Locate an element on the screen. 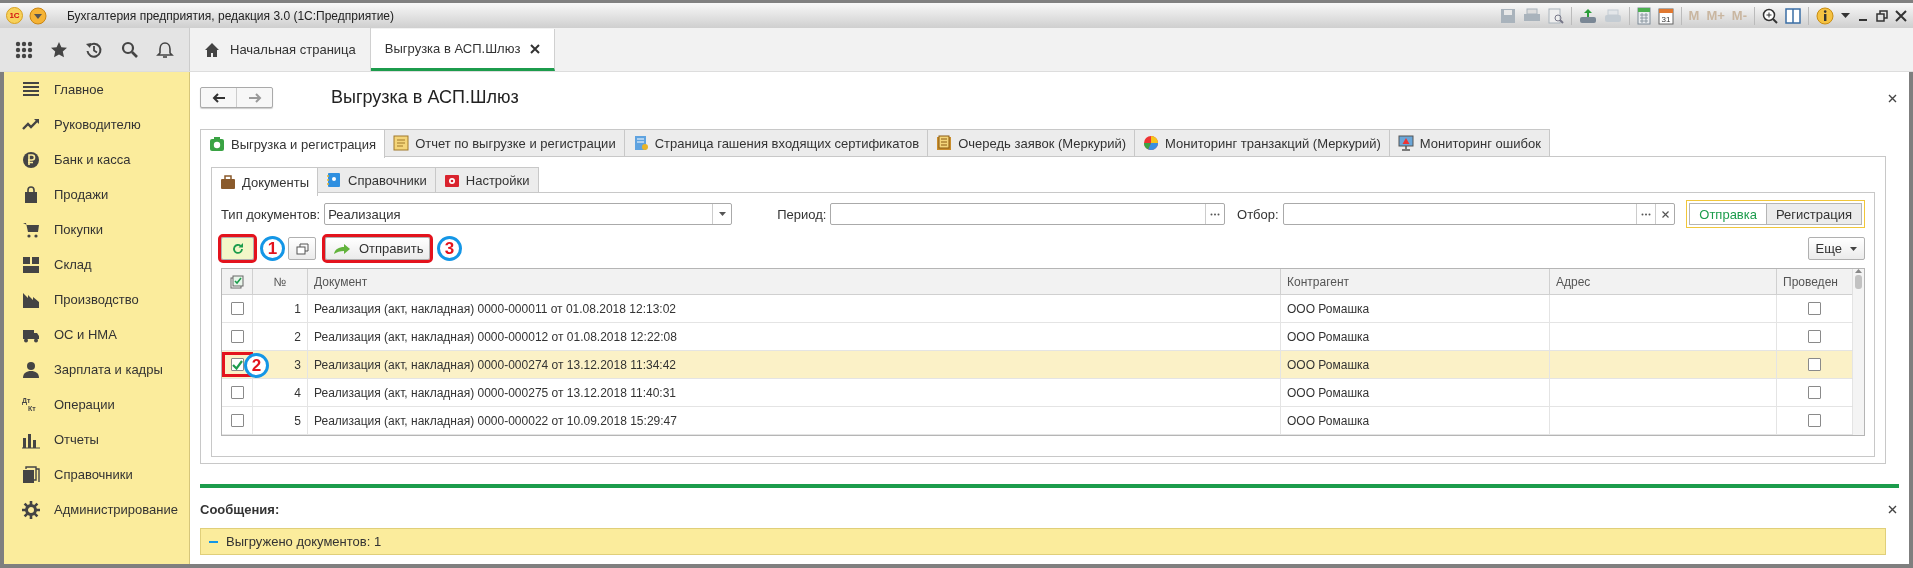 This screenshot has width=1913, height=568. form-tab: Очередь заявок (Меркурий) is located at coordinates (1031, 142).